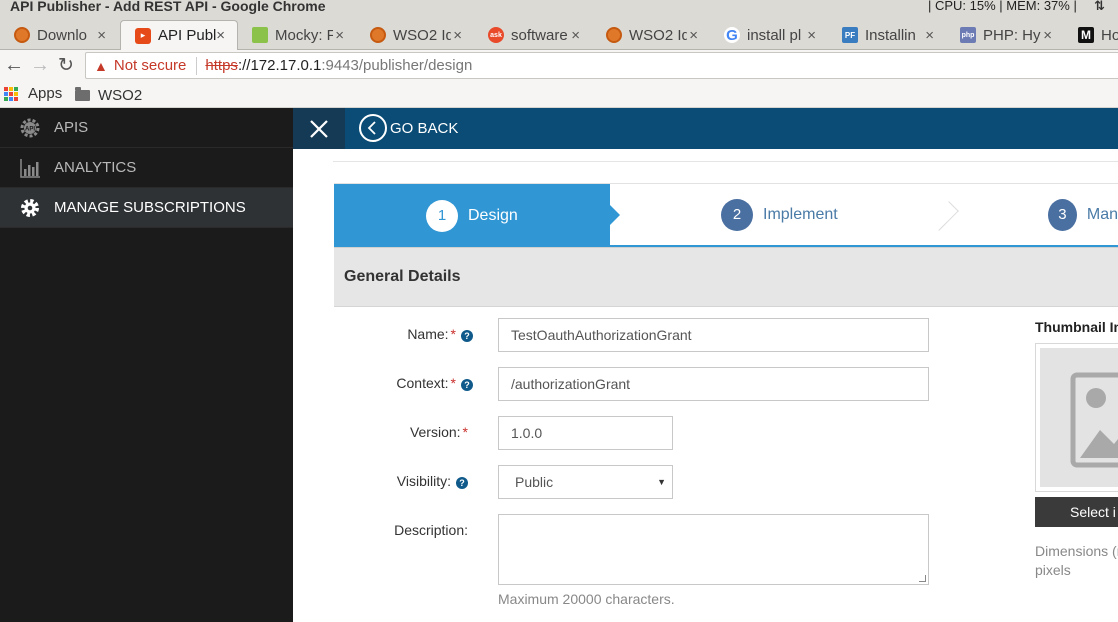 This screenshot has width=1118, height=622. What do you see at coordinates (297, 35) in the screenshot?
I see `tab-mocky: Mocky: F ×` at bounding box center [297, 35].